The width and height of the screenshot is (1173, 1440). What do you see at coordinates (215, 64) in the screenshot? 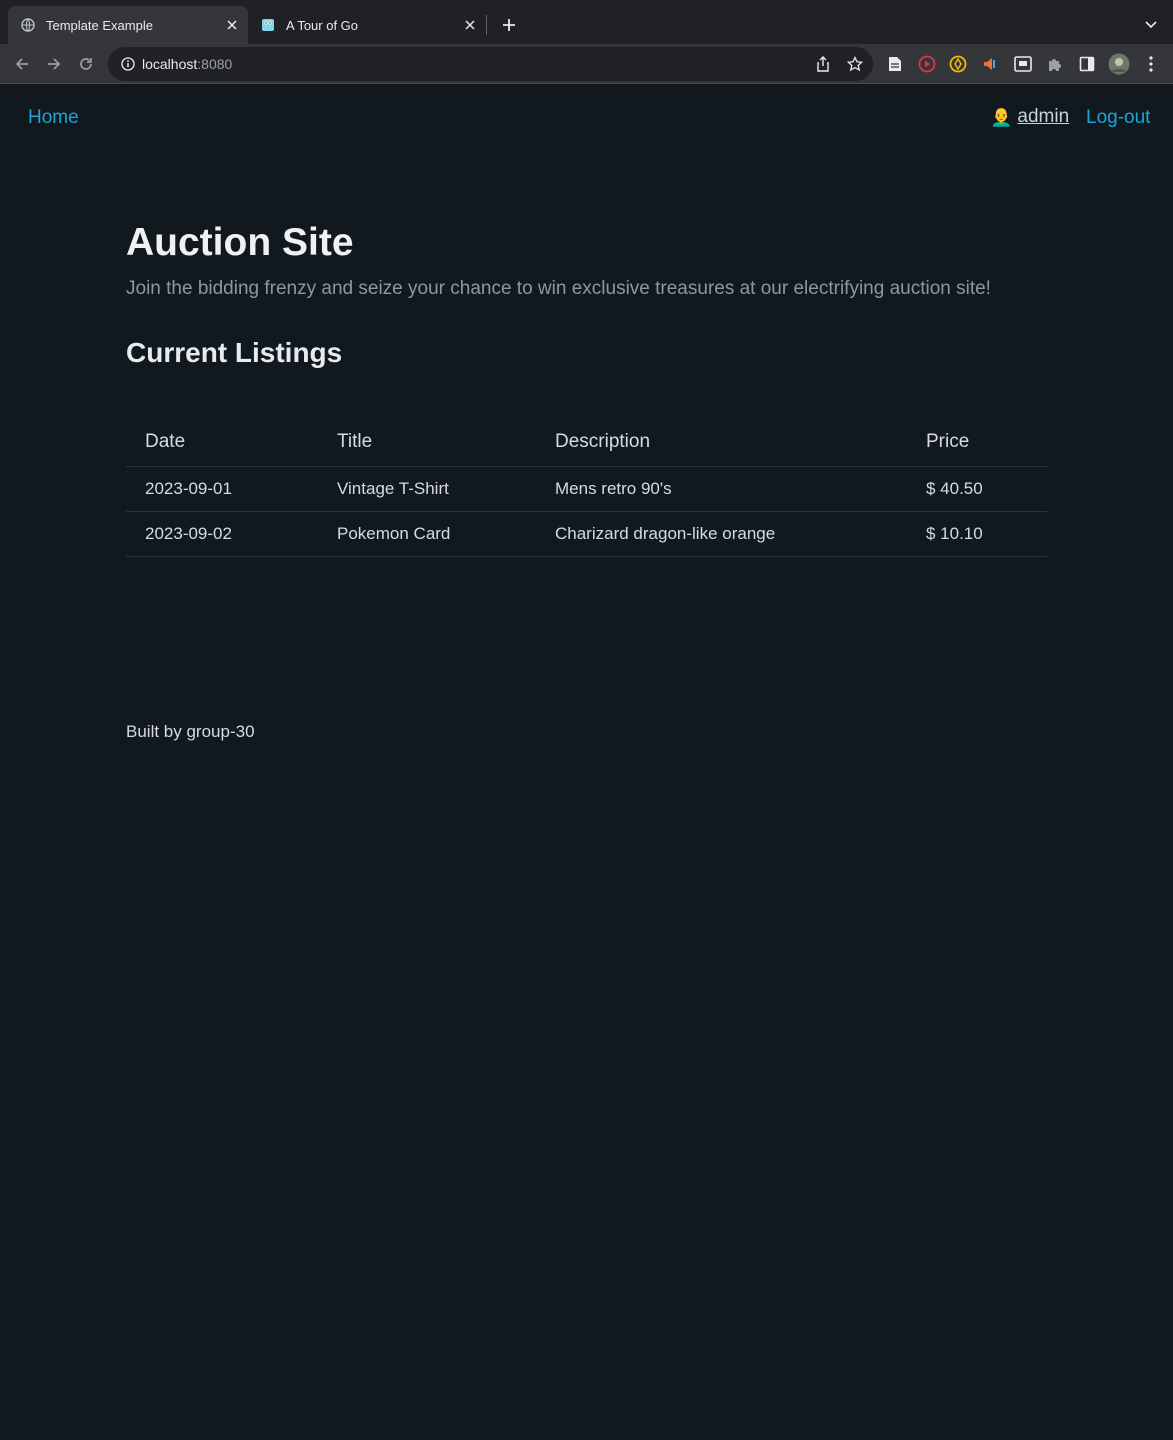
I see `url-port: :8080` at bounding box center [215, 64].